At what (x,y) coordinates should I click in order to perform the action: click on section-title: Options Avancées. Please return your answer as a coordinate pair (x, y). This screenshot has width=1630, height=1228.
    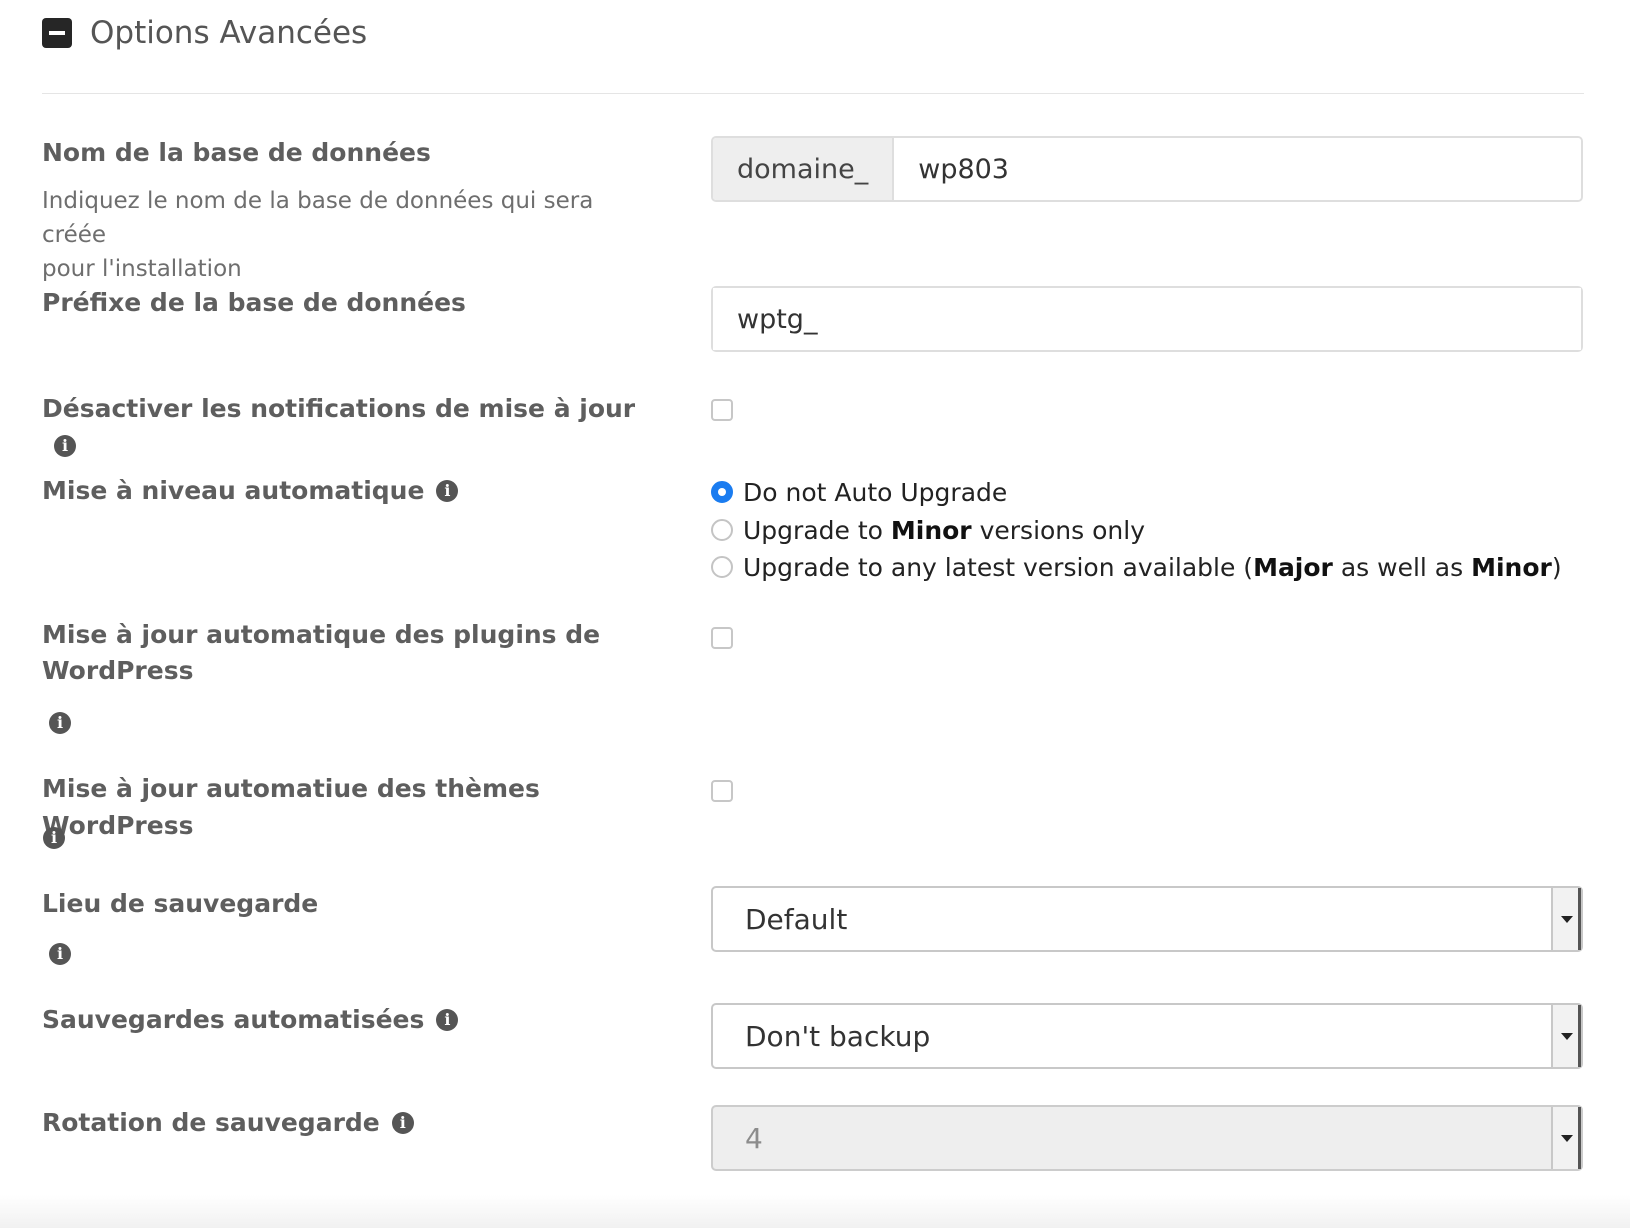
    Looking at the image, I should click on (229, 33).